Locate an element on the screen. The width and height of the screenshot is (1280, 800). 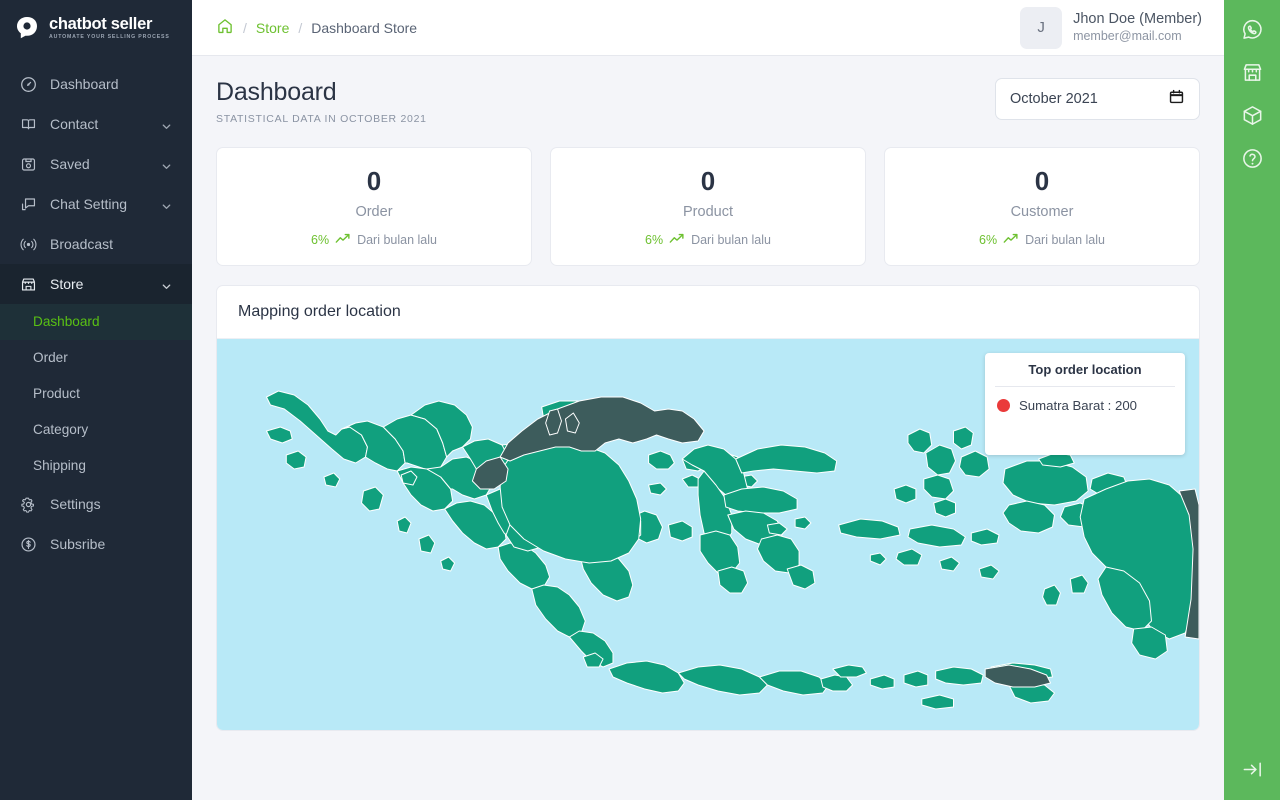
sidebar-item-label: Broadcast is located at coordinates (82, 244).